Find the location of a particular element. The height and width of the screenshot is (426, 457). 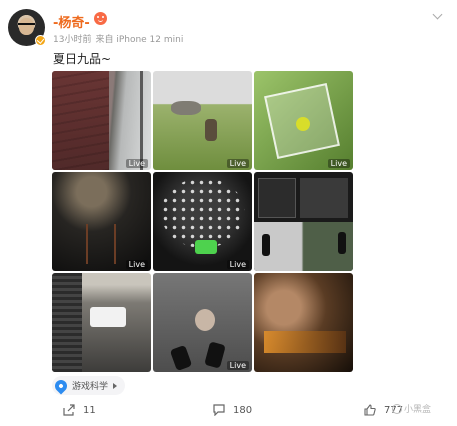

post-source: 来自 iPhone 12 mini is located at coordinates (139, 40).